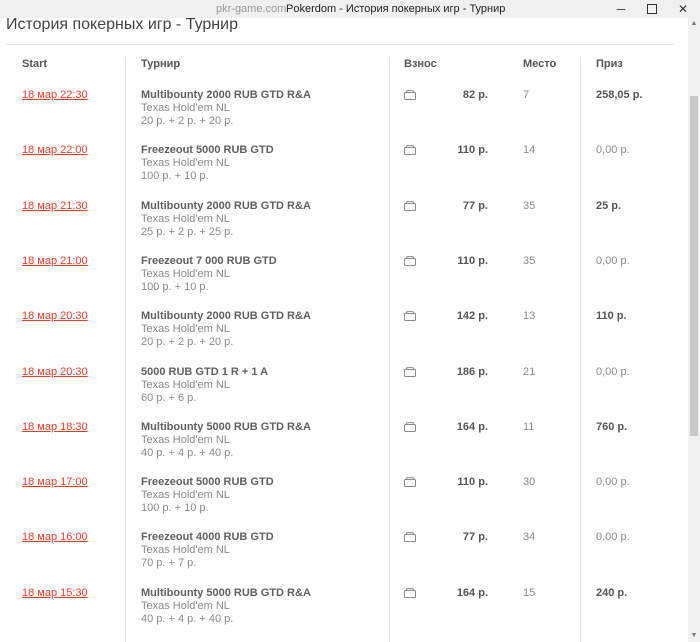 Image resolution: width=700 pixels, height=642 pixels. I want to click on tournament-name: 5000 RUB GTD 1 R + 1 A, so click(205, 372).